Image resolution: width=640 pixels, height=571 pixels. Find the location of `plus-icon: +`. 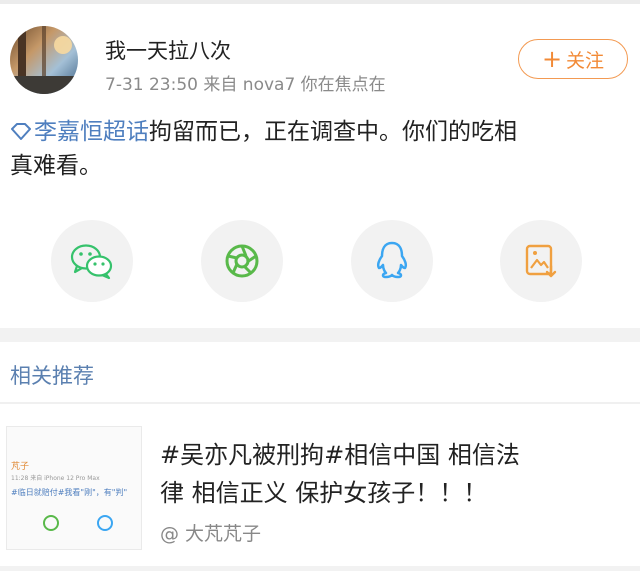

plus-icon: + is located at coordinates (552, 59).